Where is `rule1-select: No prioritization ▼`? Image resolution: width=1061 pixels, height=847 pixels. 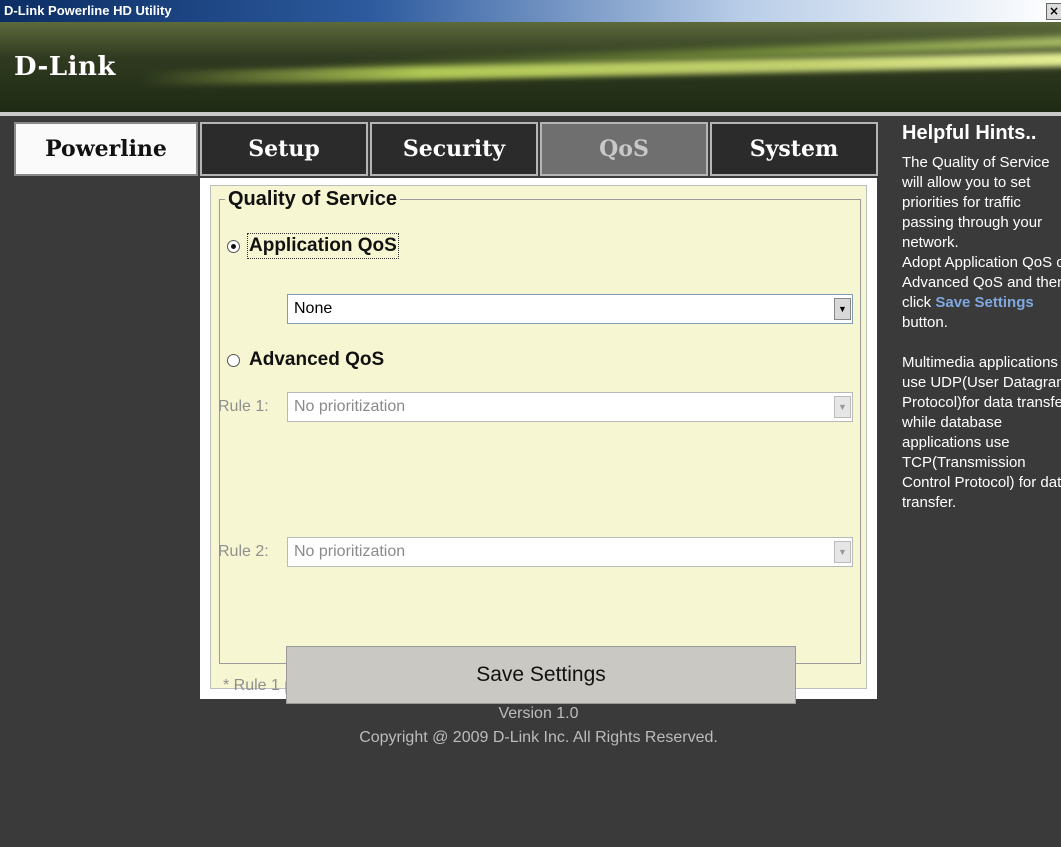 rule1-select: No prioritization ▼ is located at coordinates (570, 407).